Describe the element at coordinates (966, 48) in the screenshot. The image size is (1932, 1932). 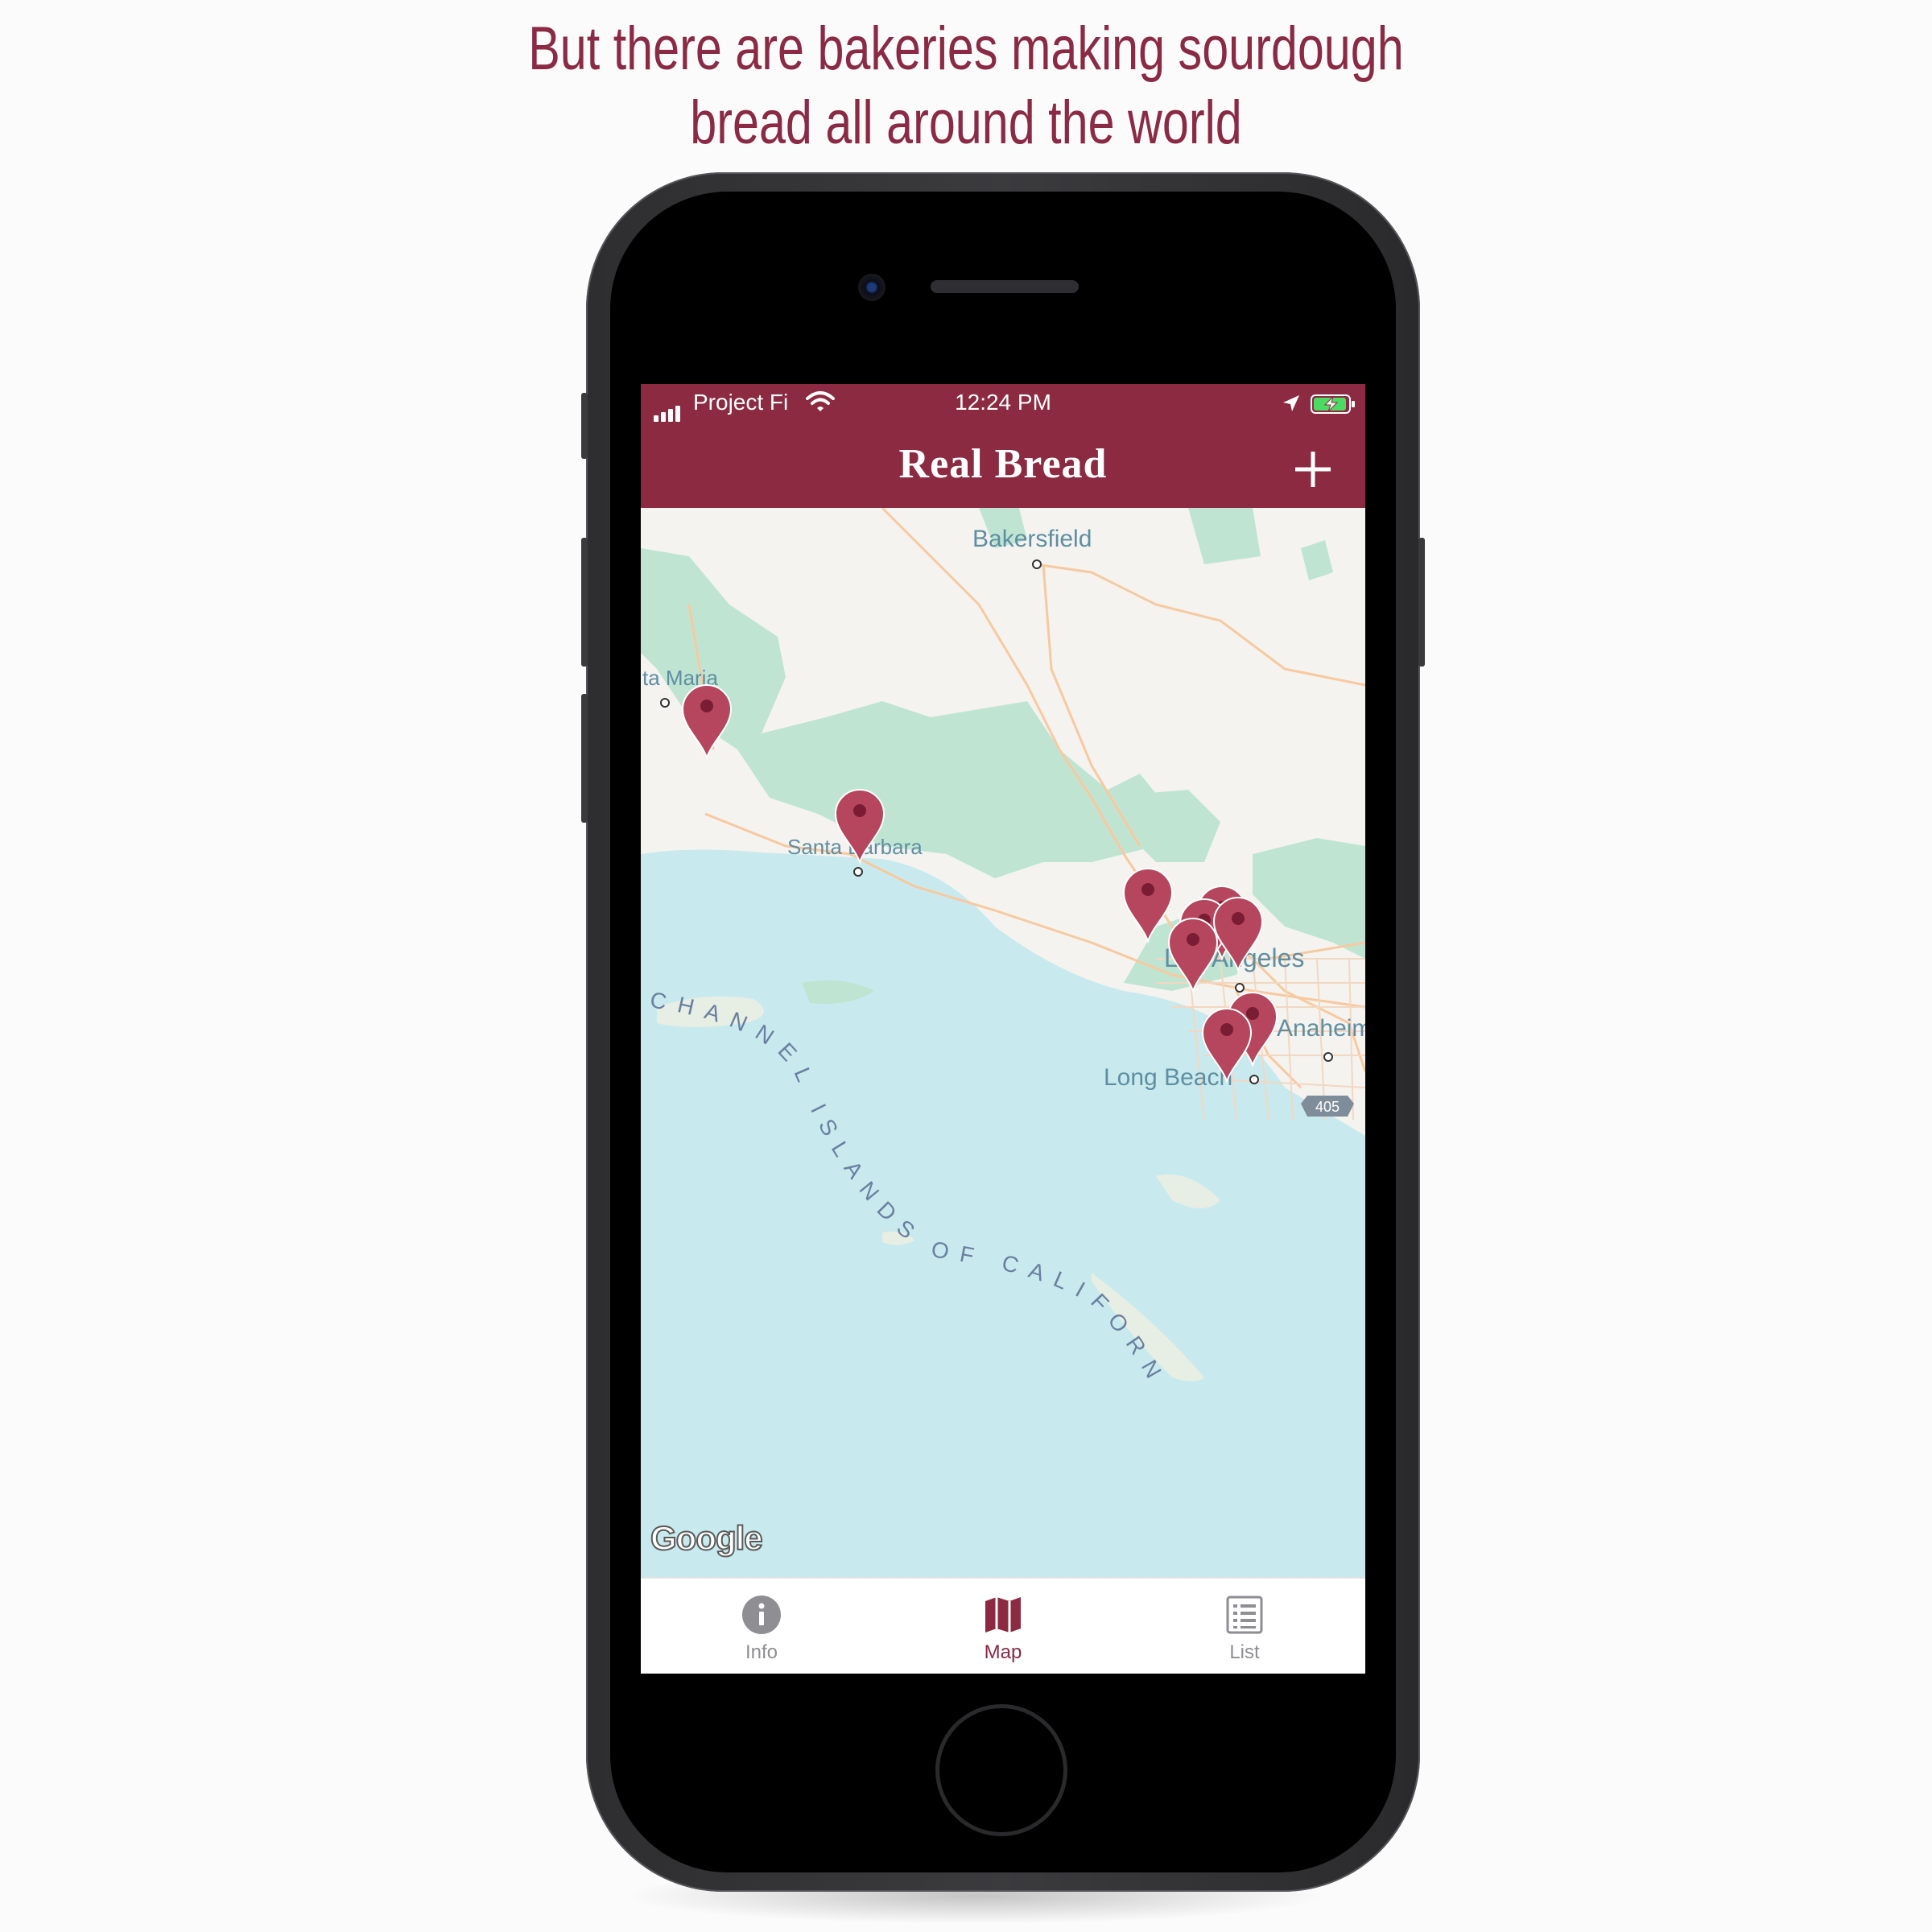
I see `headline-line-1: But there are bakeries making sourdough` at that location.